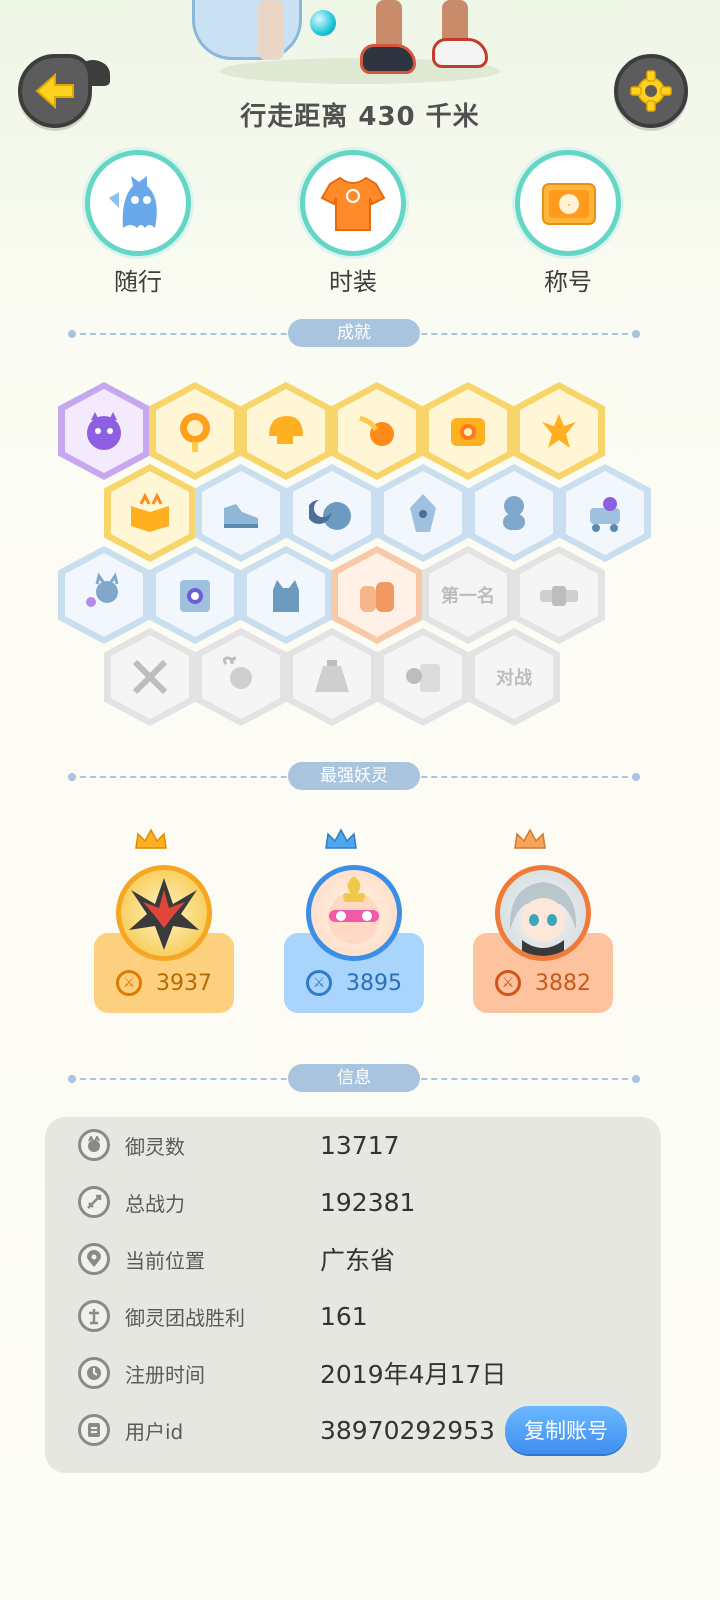 The height and width of the screenshot is (1600, 720). I want to click on badge-gray-gate, so click(559, 595).